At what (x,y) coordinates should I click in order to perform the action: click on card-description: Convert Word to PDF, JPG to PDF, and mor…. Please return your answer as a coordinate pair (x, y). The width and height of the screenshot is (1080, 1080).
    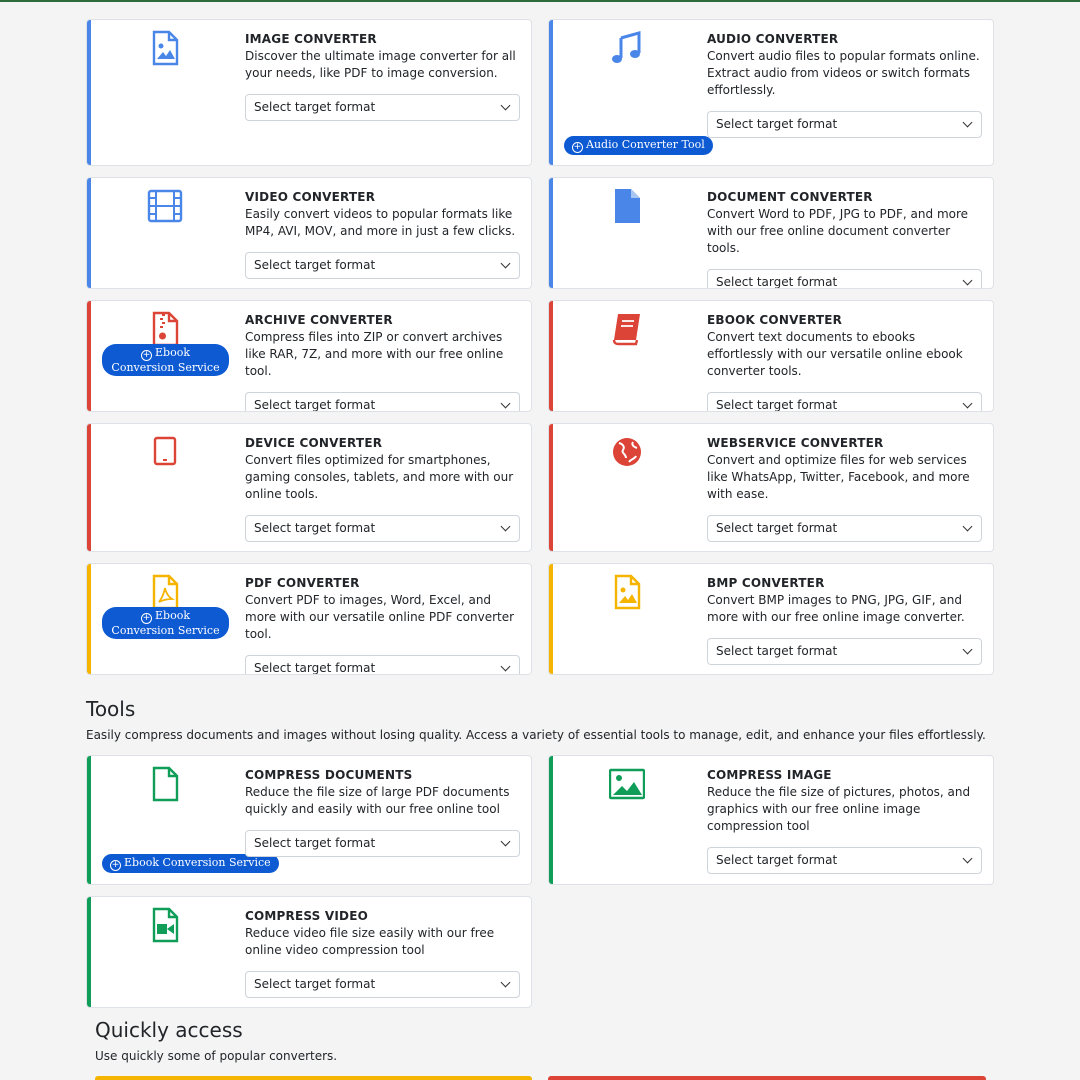
    Looking at the image, I should click on (838, 231).